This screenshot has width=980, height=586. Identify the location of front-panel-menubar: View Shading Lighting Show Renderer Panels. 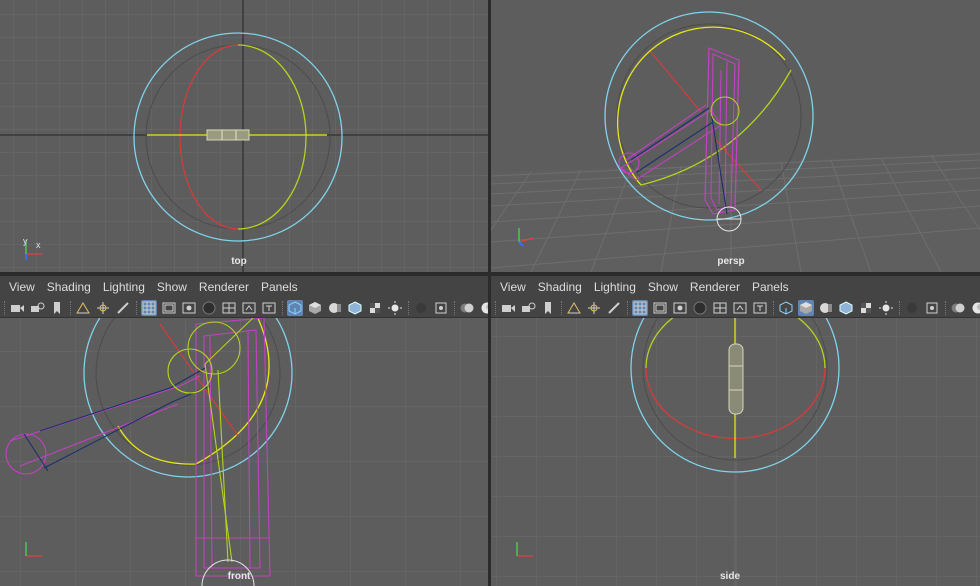
(244, 287).